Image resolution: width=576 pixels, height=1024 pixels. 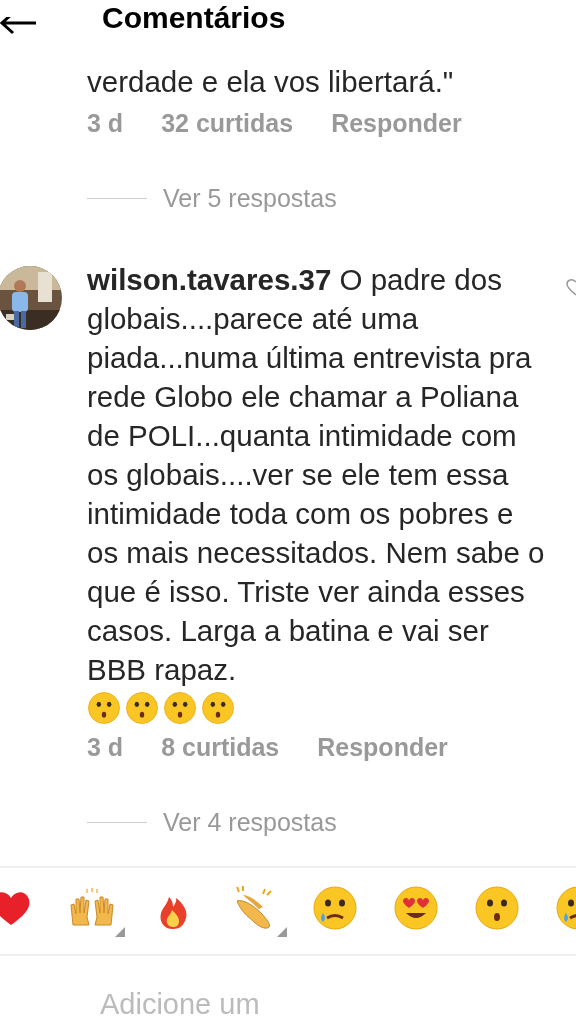 I want to click on likes-count: 32 curtidas, so click(x=227, y=123).